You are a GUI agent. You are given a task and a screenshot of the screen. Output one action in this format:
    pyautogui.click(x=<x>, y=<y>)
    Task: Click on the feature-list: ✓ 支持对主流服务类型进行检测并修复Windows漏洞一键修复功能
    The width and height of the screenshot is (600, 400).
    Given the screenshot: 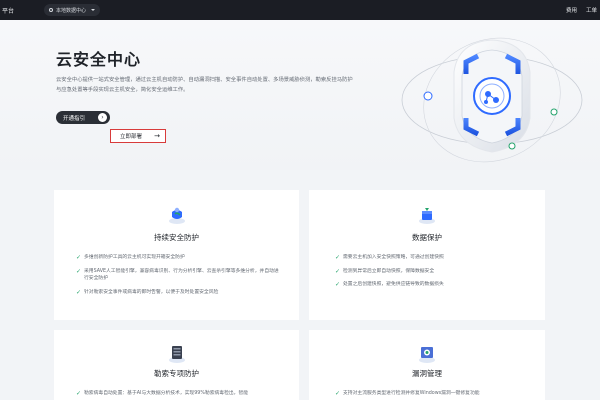 What is the action you would take?
    pyautogui.click(x=437, y=395)
    